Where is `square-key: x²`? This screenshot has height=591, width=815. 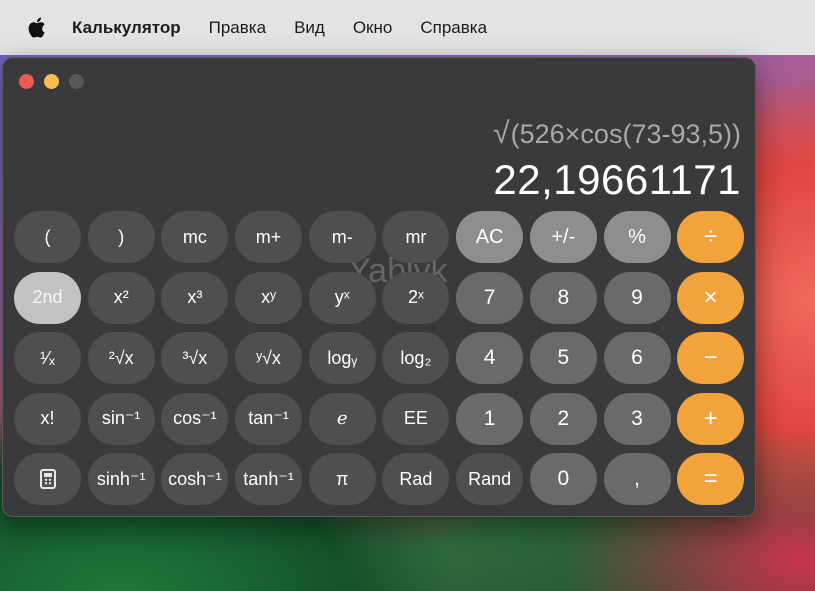 square-key: x² is located at coordinates (121, 297).